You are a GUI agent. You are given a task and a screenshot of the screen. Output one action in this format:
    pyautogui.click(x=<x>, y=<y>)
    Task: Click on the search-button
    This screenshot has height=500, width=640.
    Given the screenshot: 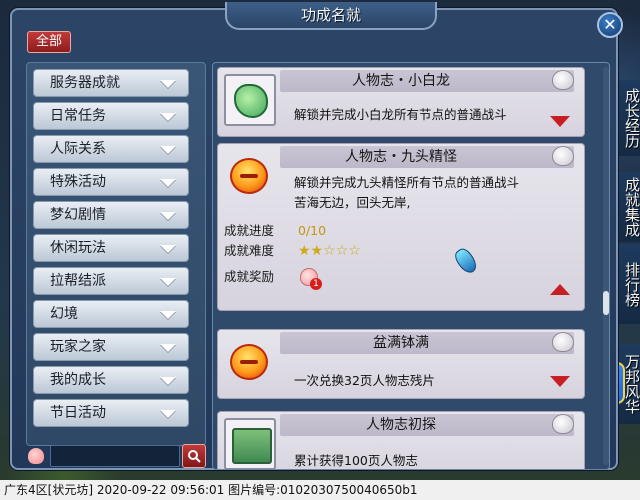 What is the action you would take?
    pyautogui.click(x=194, y=456)
    